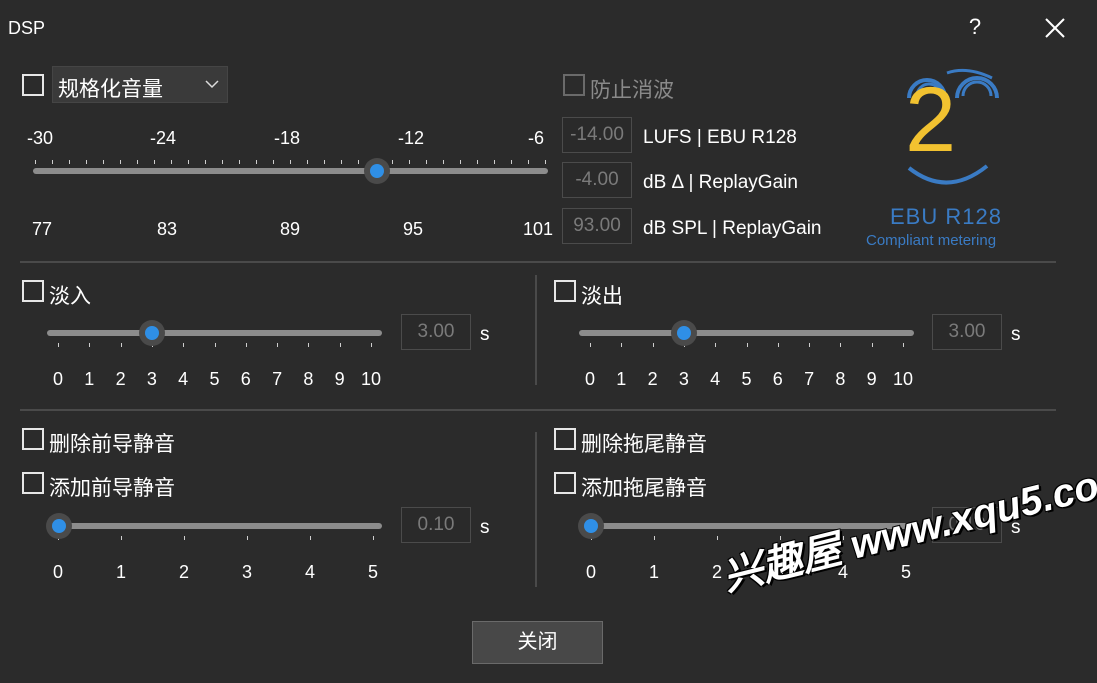 The image size is (1097, 683). Describe the element at coordinates (975, 27) in the screenshot. I see `help-button: ?` at that location.